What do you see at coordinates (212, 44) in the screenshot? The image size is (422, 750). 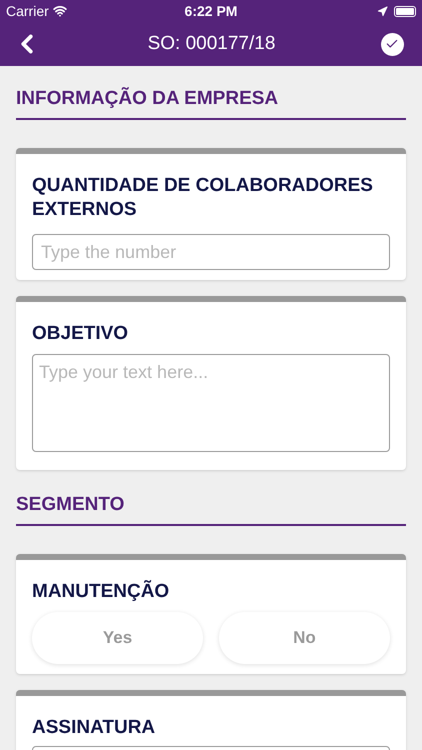 I see `screen-title: SO: 000177/18` at bounding box center [212, 44].